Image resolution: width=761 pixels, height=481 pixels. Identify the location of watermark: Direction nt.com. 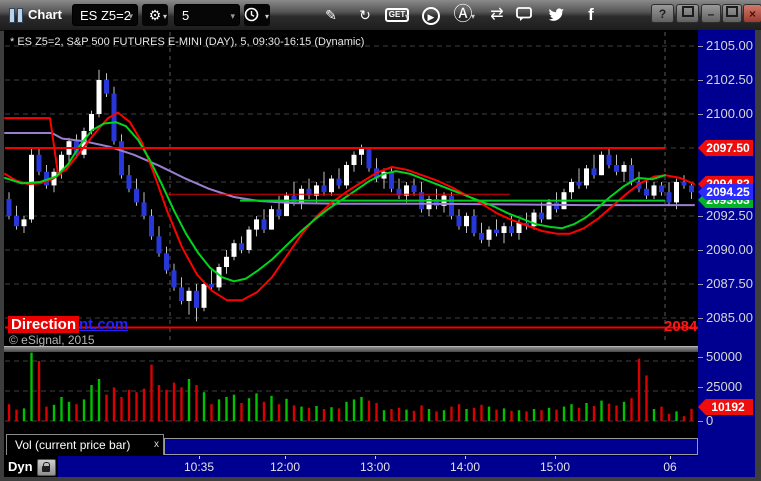
(68, 324).